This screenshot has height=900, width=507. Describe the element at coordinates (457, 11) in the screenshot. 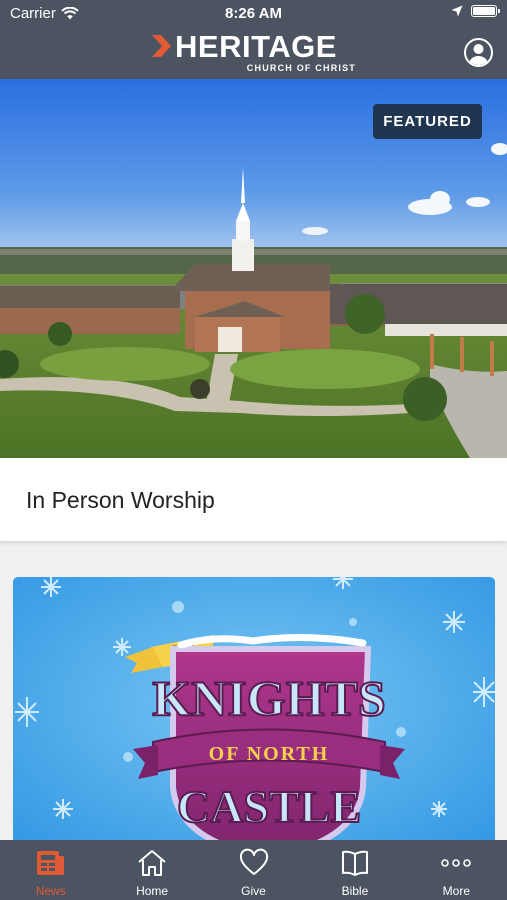

I see `location-arrow-icon` at that location.